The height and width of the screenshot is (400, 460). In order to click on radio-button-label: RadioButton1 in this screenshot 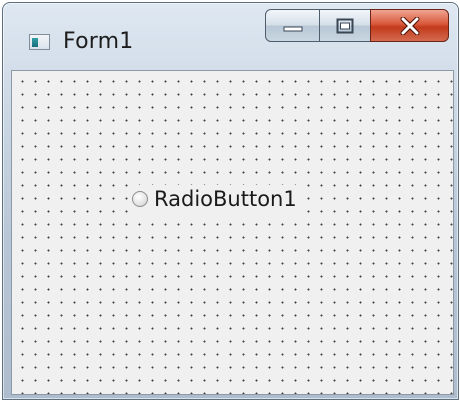, I will do `click(225, 199)`.